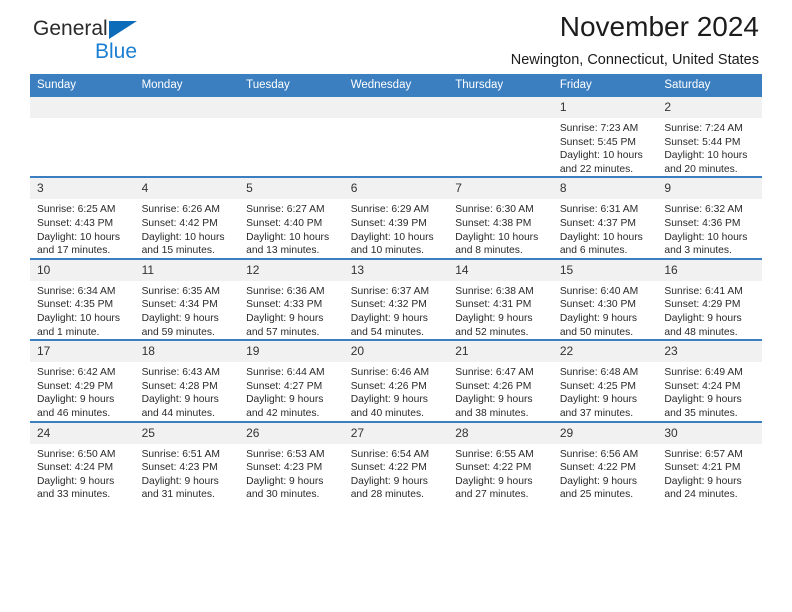 Image resolution: width=792 pixels, height=612 pixels. I want to click on sunrise-text: Sunrise: 6:57 AM, so click(703, 454).